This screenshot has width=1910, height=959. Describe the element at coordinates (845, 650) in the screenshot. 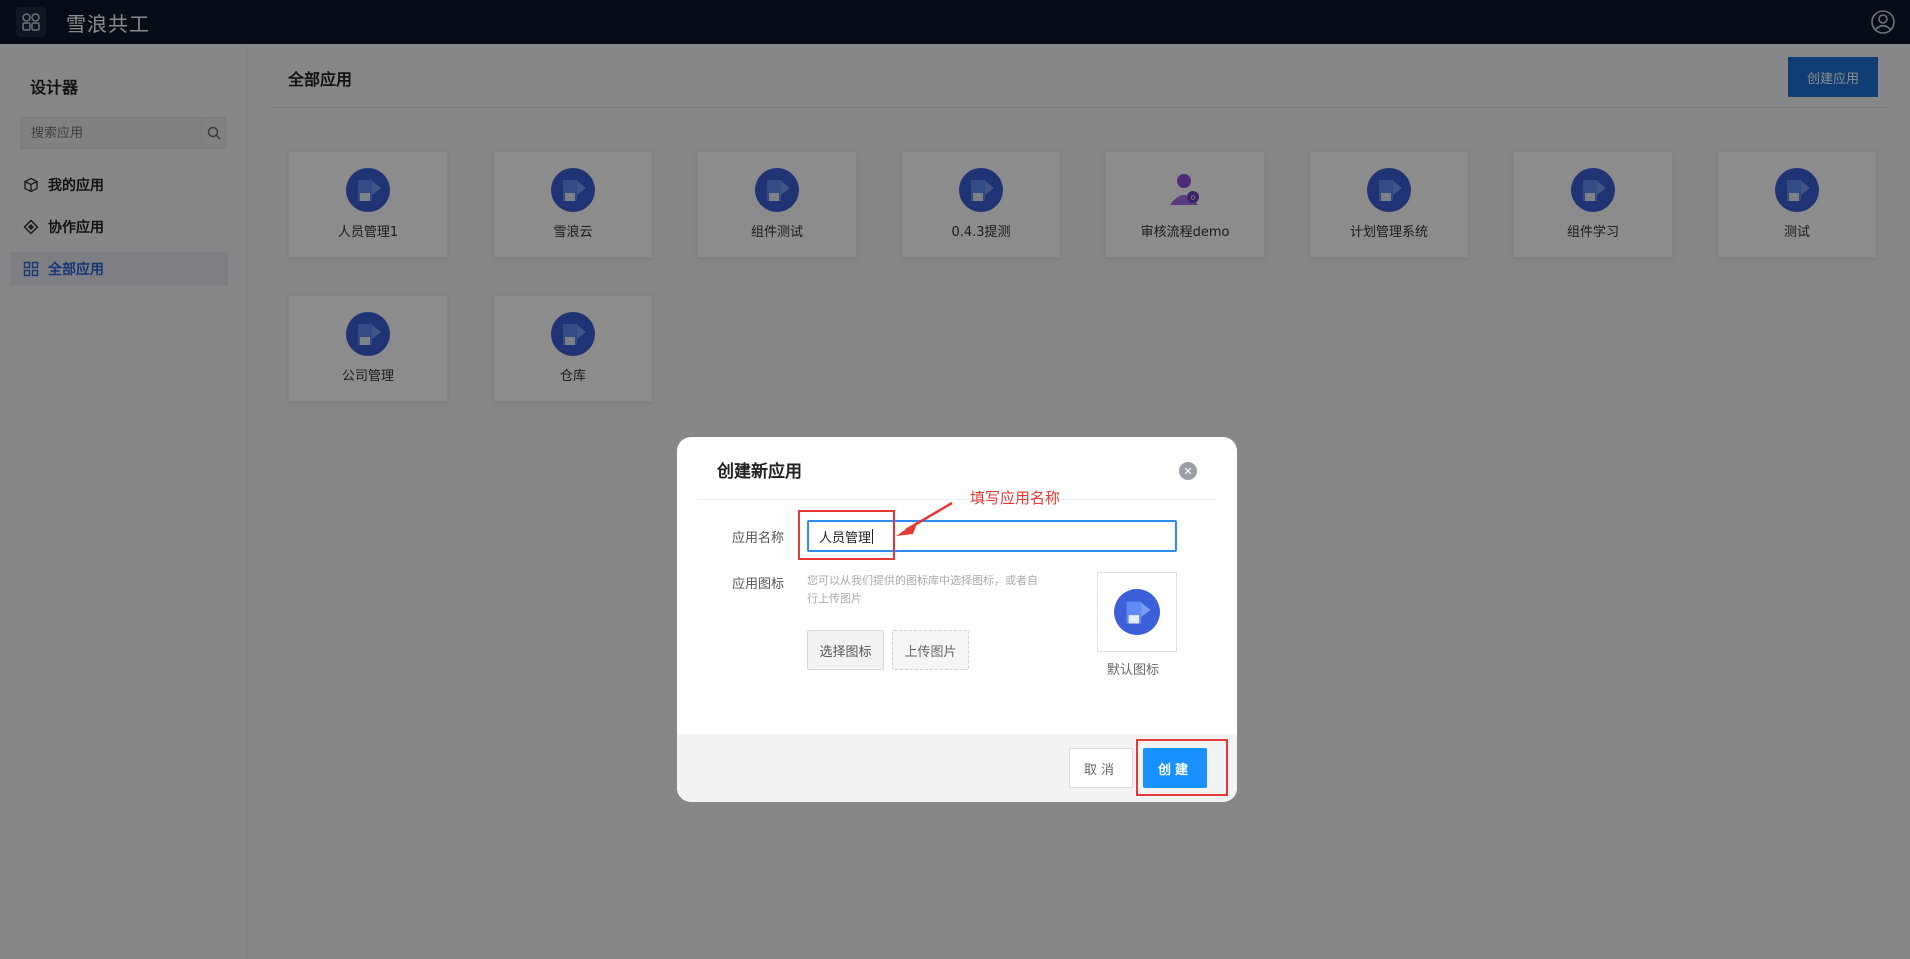

I see `choose-icon-button: 选择图标` at that location.